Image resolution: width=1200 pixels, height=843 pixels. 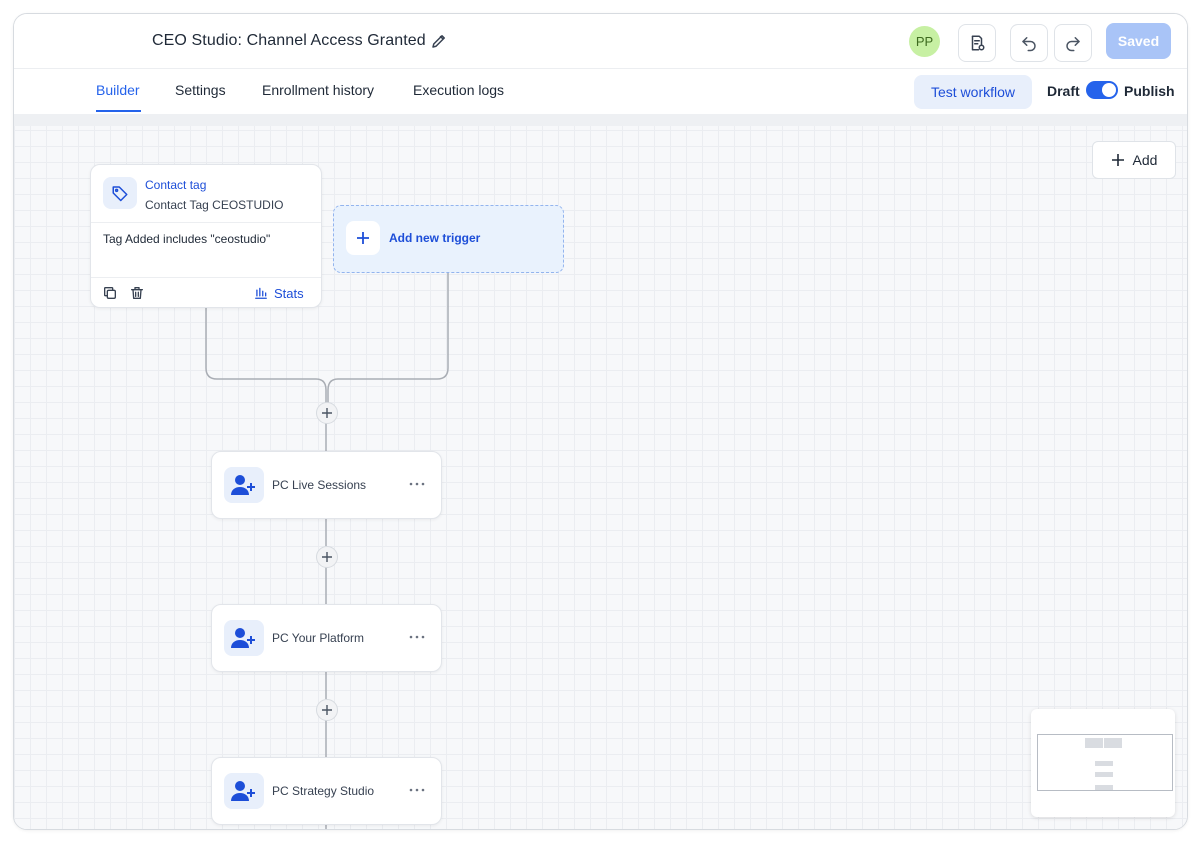 What do you see at coordinates (458, 90) in the screenshot?
I see `tab-execution-logs: Execution logs` at bounding box center [458, 90].